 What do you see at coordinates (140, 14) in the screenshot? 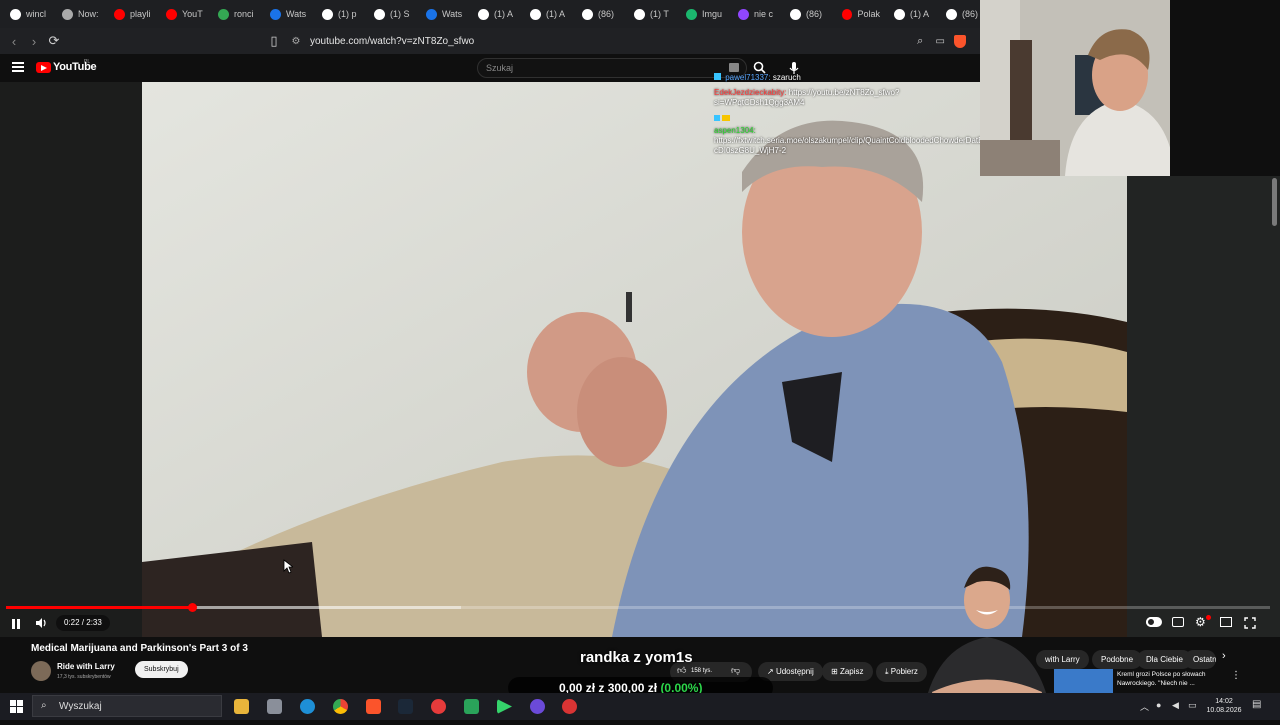
I see `browser-tab-label: playli` at bounding box center [140, 14].